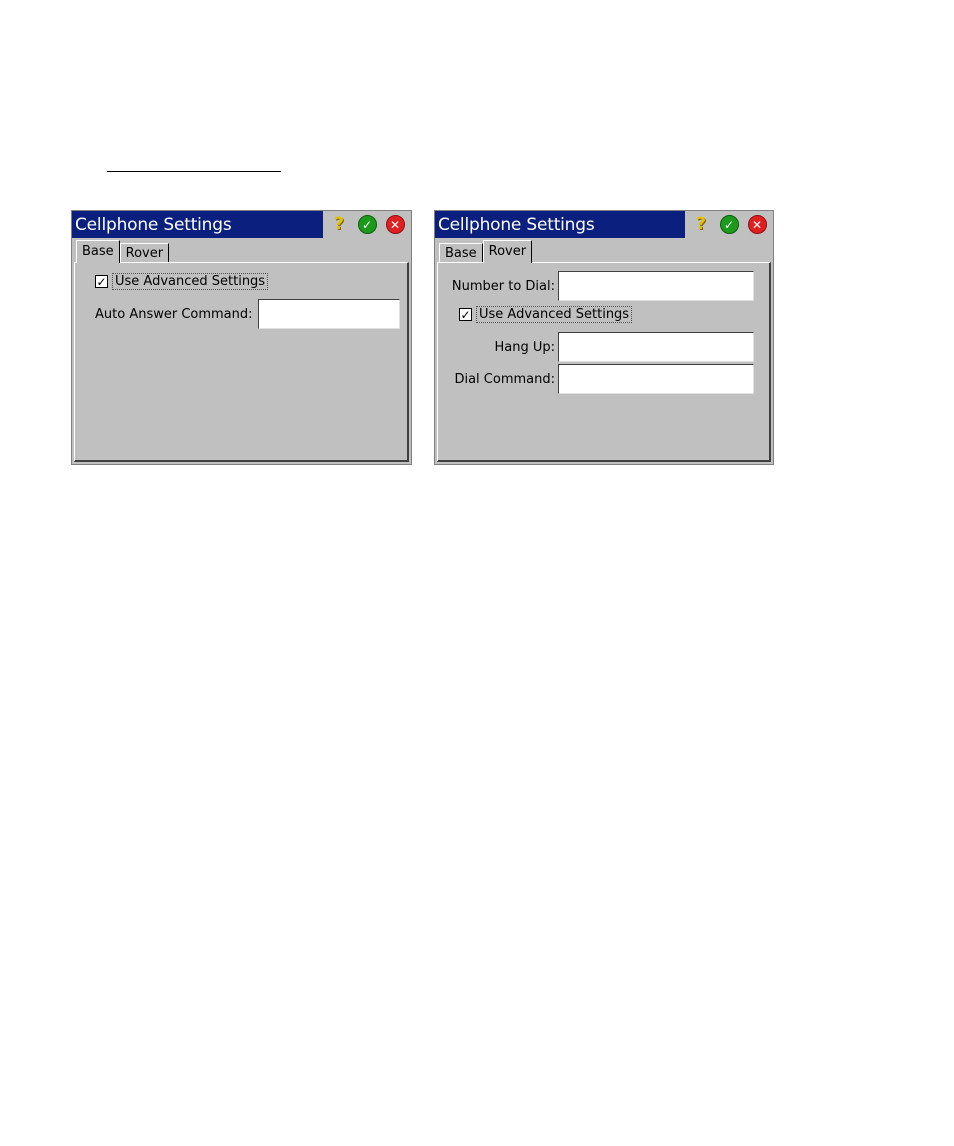 This screenshot has width=954, height=1146. I want to click on auto-answer-row: Auto Answer Command:, so click(247, 314).